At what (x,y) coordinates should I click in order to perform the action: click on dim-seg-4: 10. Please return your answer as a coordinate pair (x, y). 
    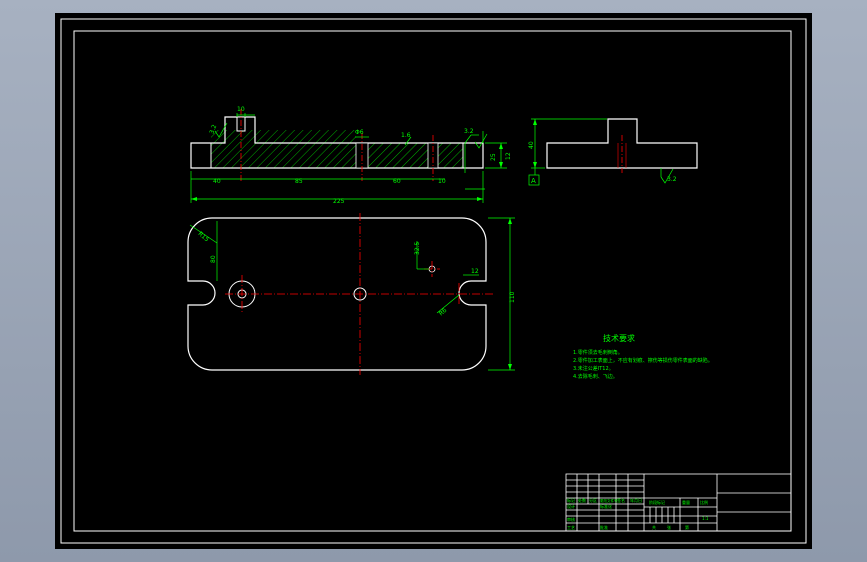
    Looking at the image, I should click on (442, 181).